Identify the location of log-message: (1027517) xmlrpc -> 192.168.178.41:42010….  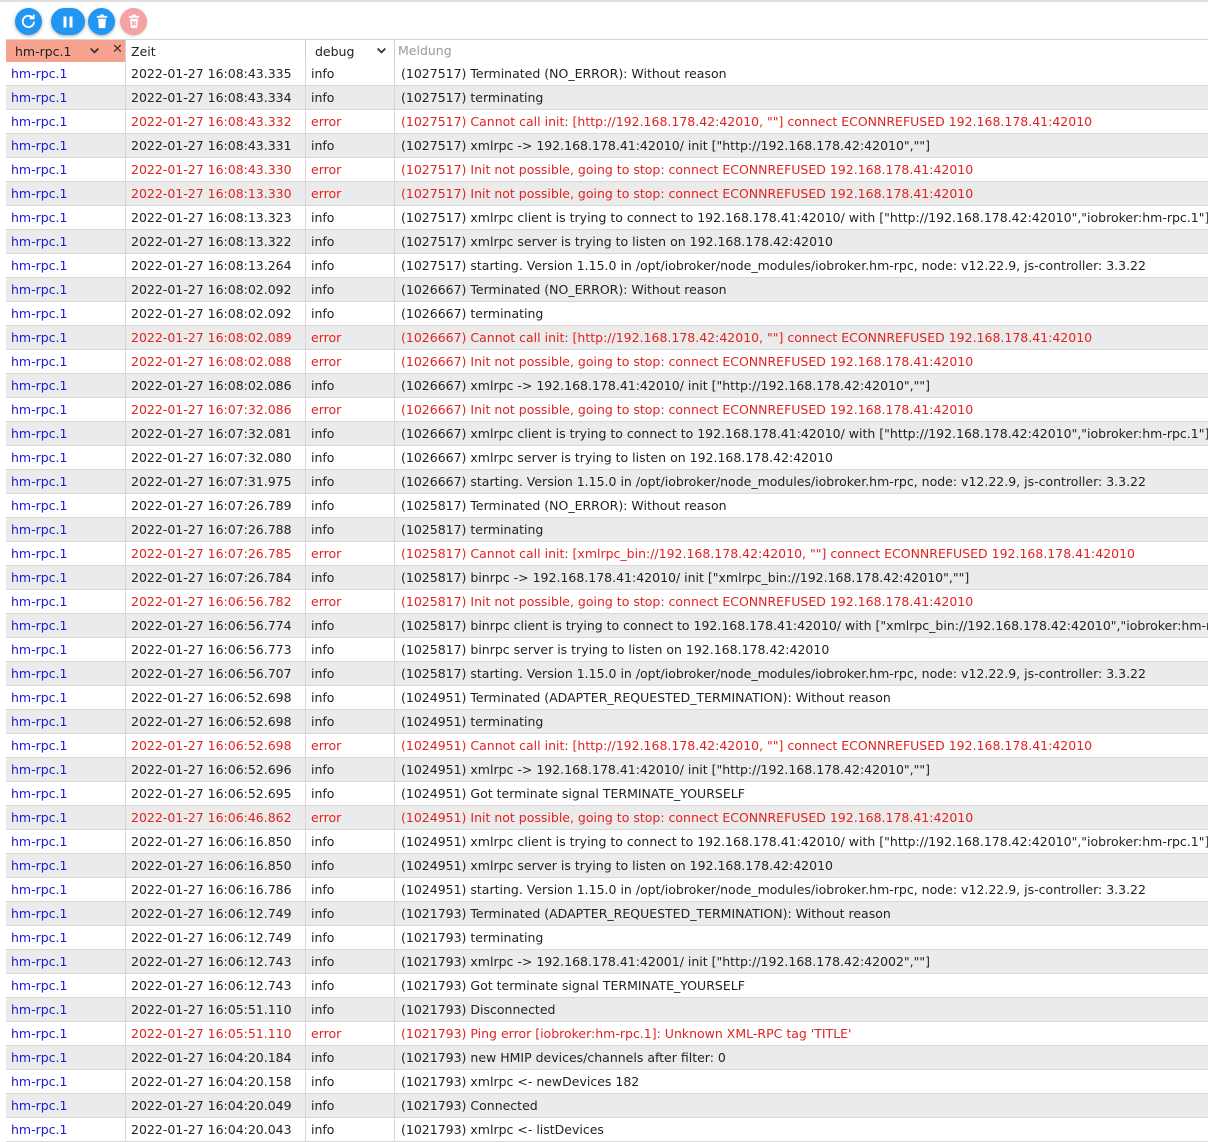
(666, 145).